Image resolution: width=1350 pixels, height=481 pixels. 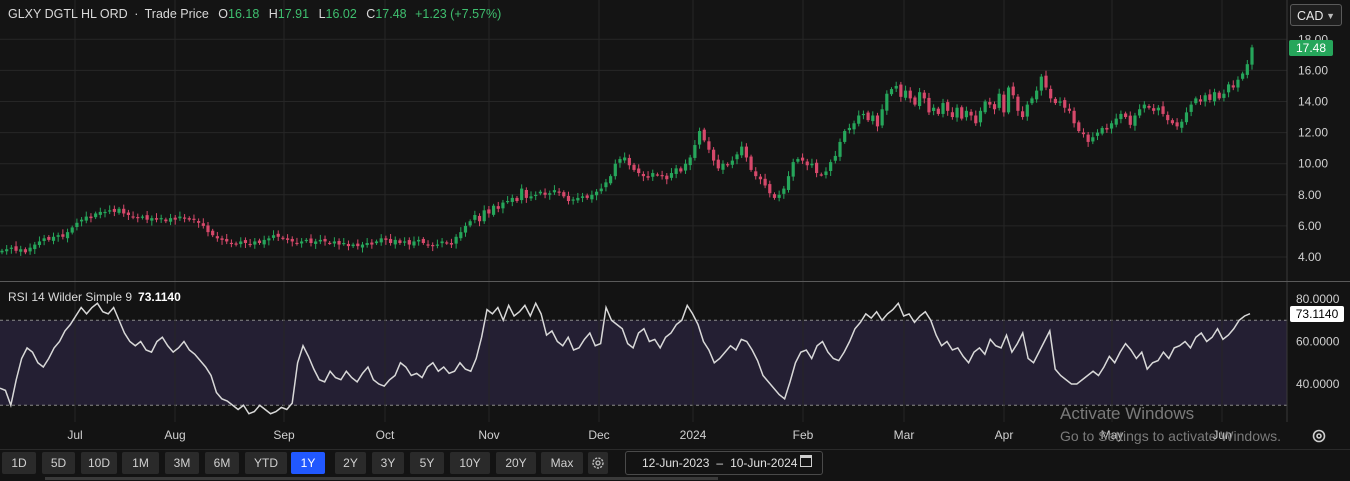 I want to click on currency-select: CAD ▼, so click(x=1316, y=15).